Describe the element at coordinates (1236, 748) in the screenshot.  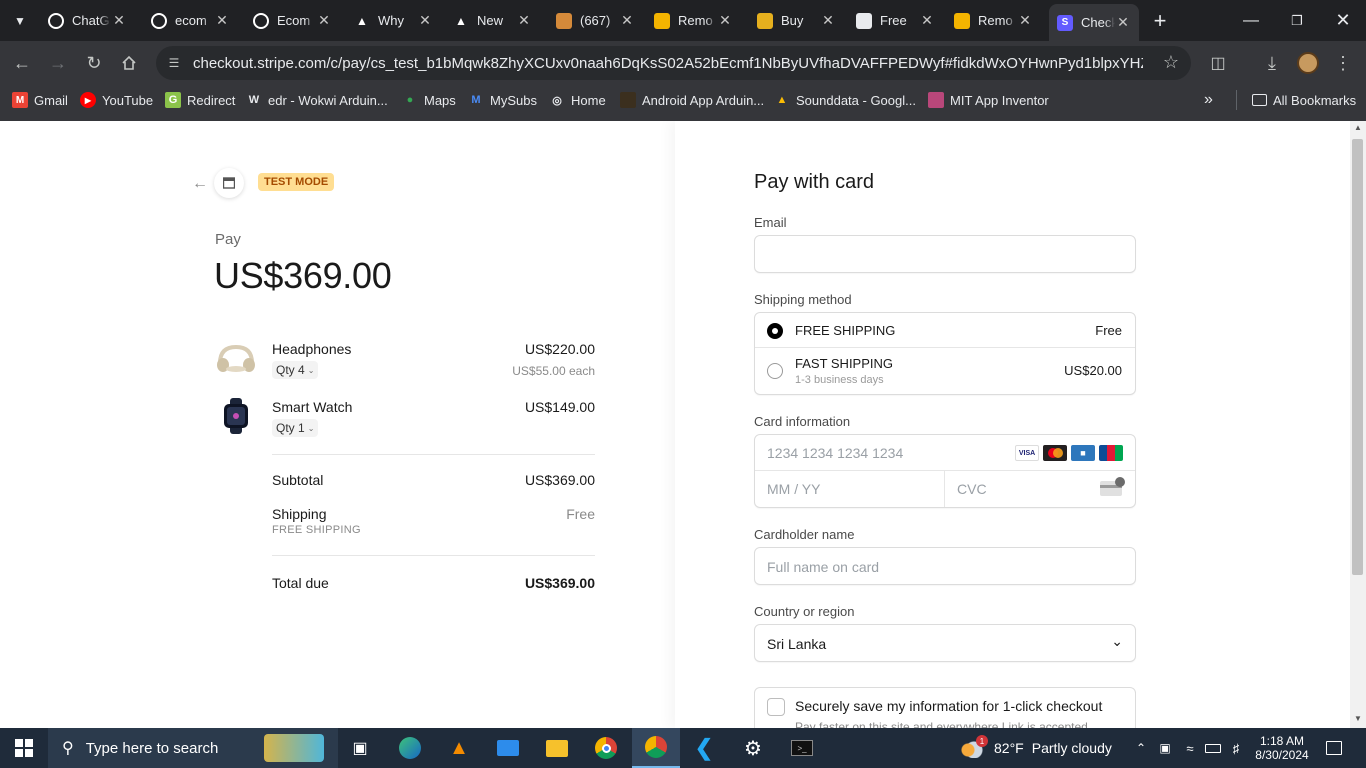
I see `volume-icon: ♯` at that location.